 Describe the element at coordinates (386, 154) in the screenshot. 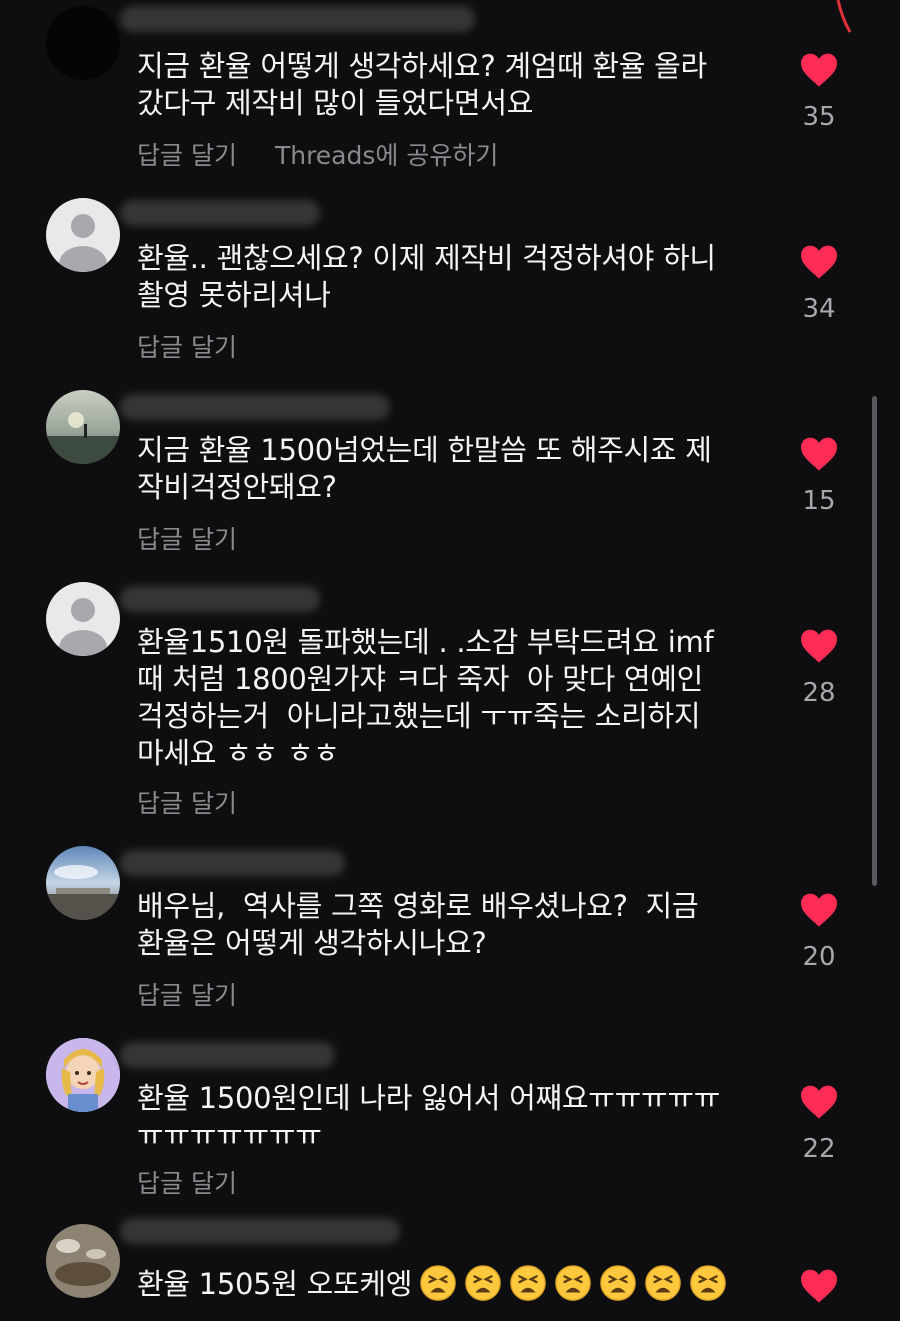

I see `share-threads-button: Threads에 공유하기` at that location.